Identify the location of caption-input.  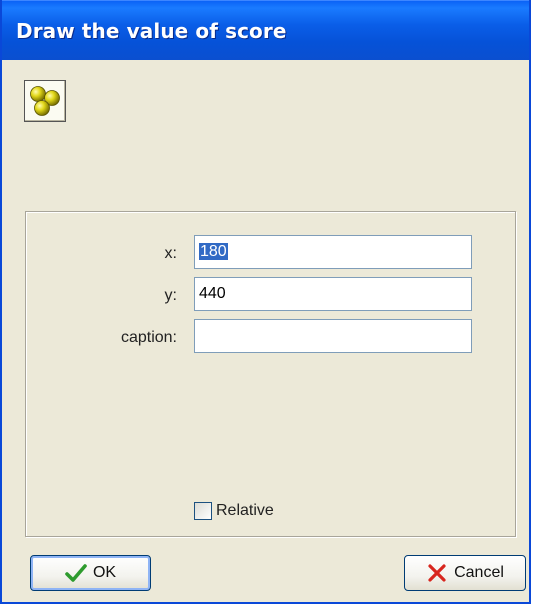
(333, 336).